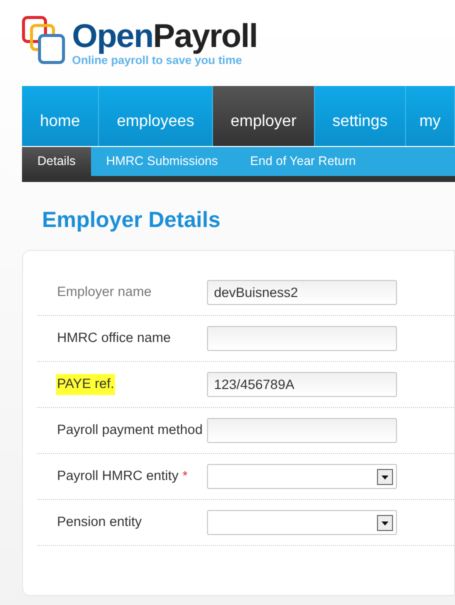 The width and height of the screenshot is (455, 605). Describe the element at coordinates (56, 161) in the screenshot. I see `subnav-tab: Details` at that location.